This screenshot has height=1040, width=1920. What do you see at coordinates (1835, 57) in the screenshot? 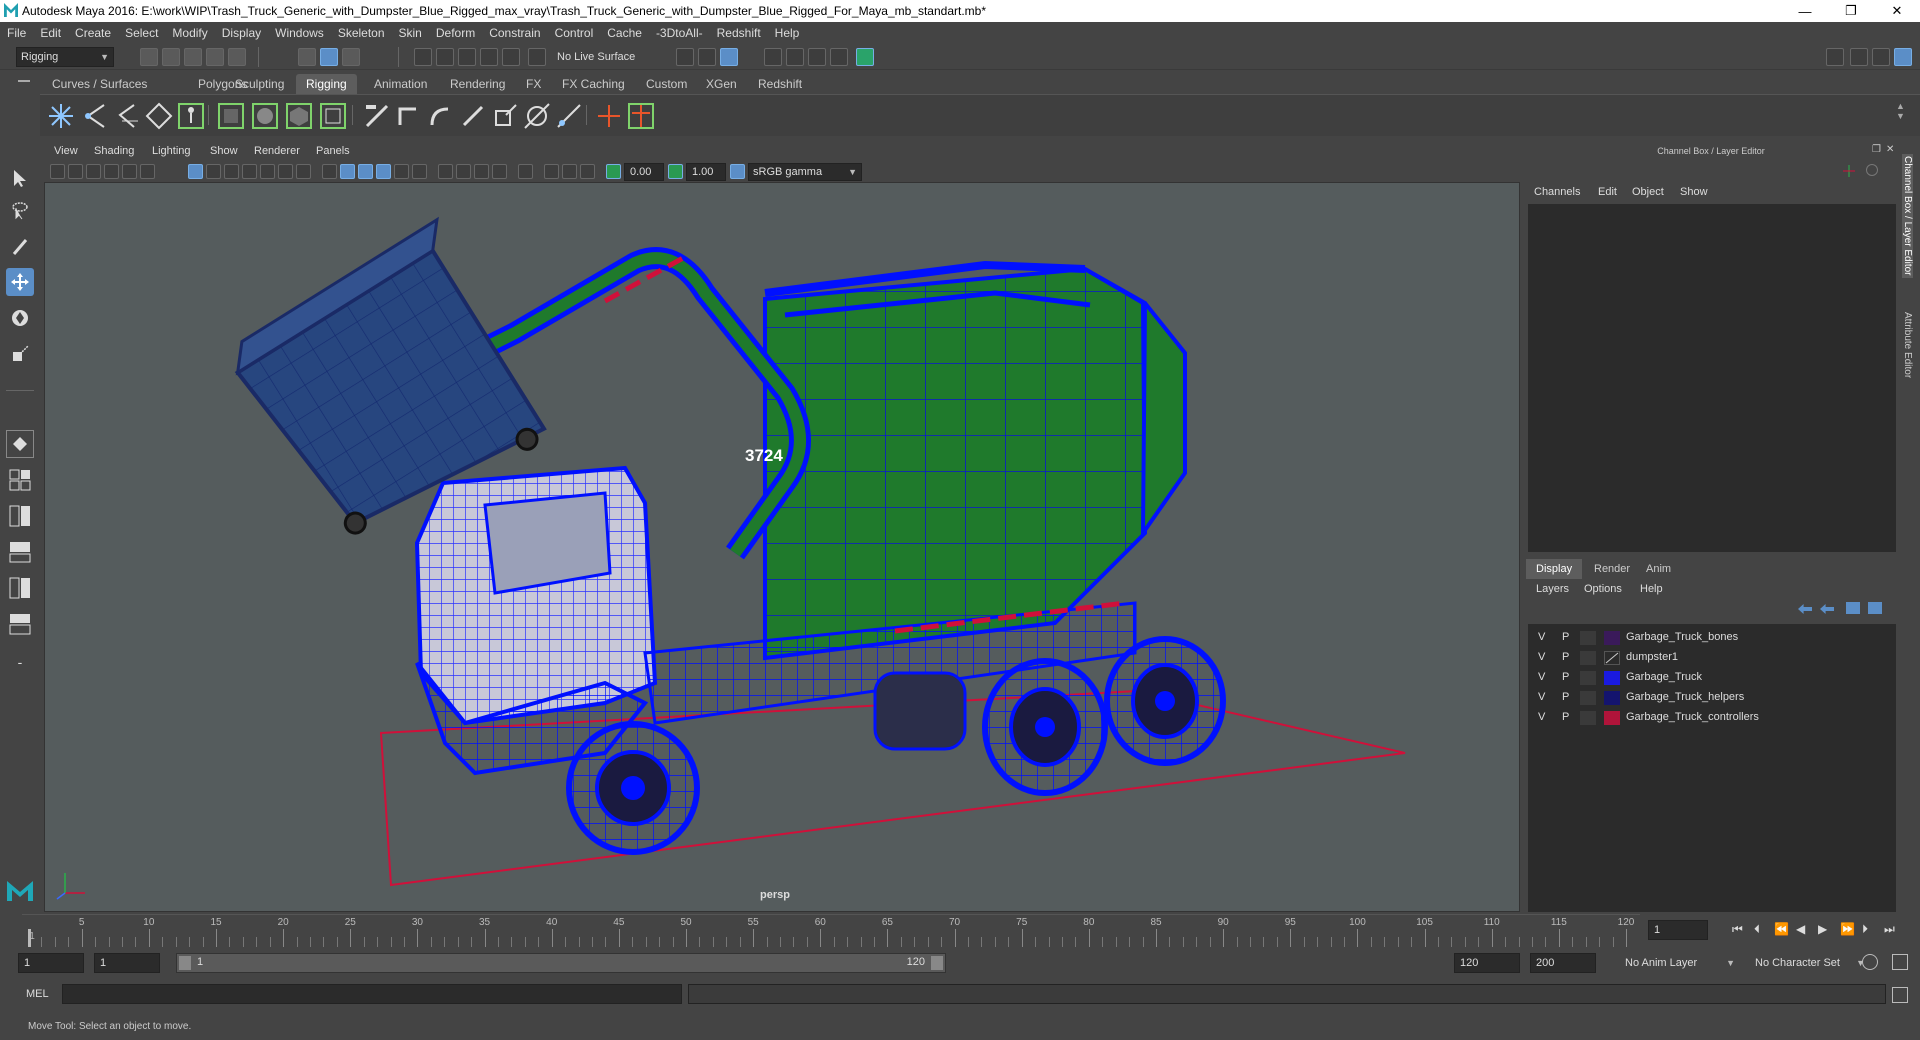
I see `modeling-toolkit-icon` at bounding box center [1835, 57].